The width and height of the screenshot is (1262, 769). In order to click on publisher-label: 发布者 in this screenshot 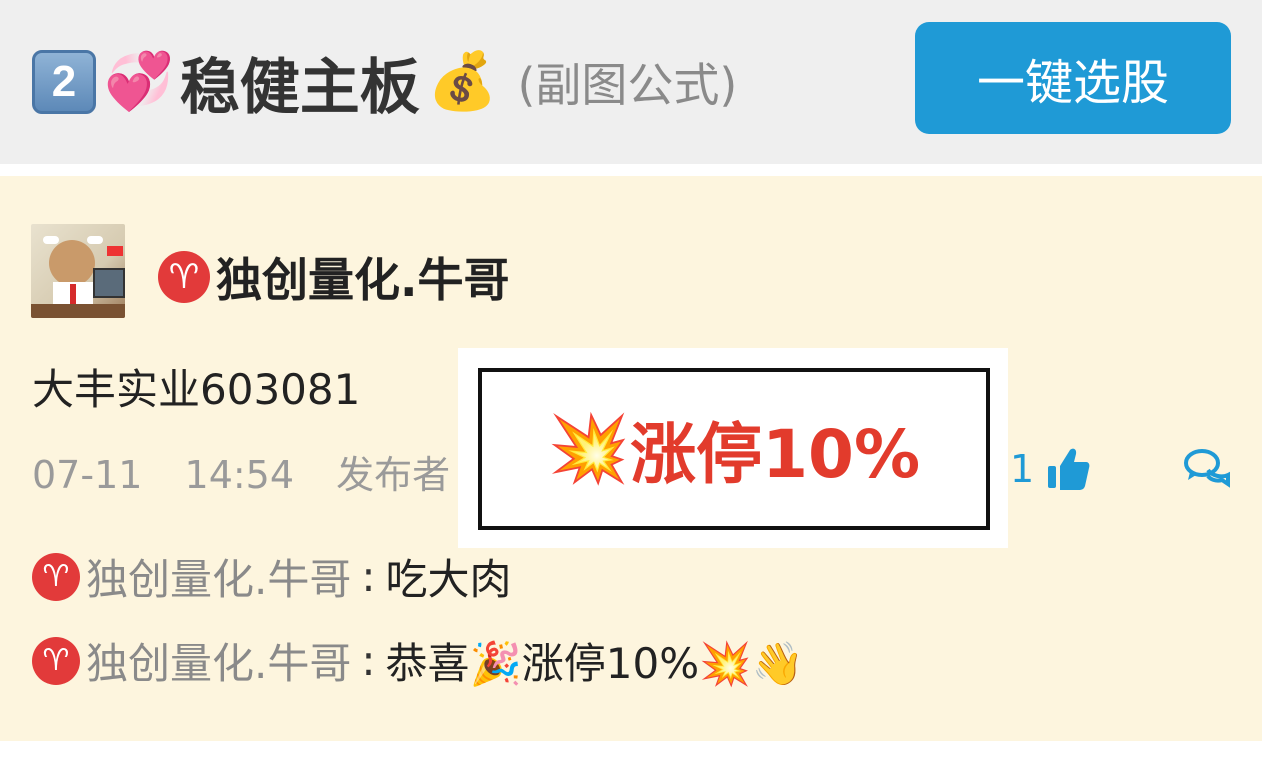, I will do `click(393, 475)`.